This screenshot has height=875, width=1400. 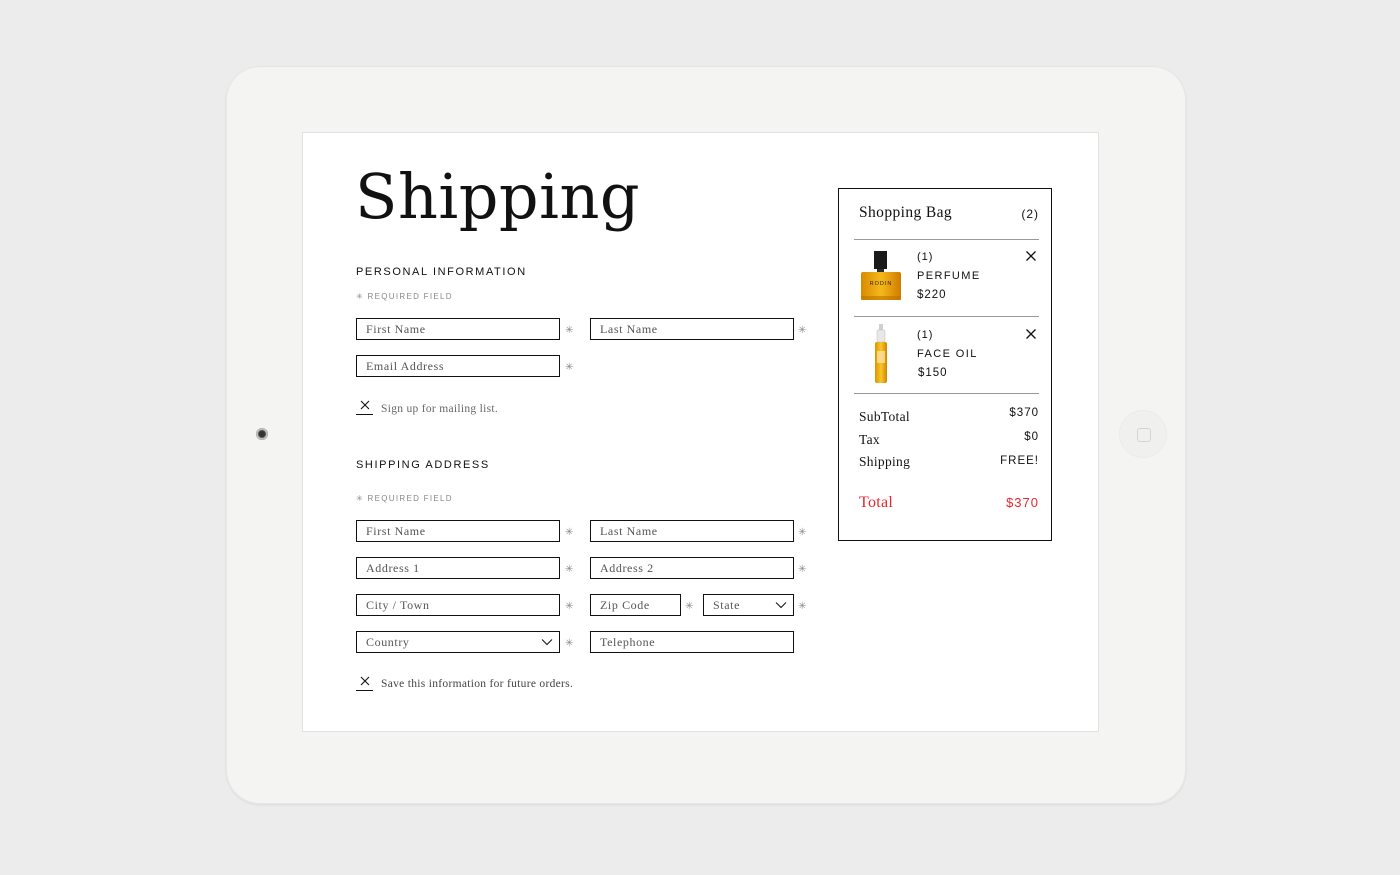 I want to click on address2-field, so click(x=692, y=568).